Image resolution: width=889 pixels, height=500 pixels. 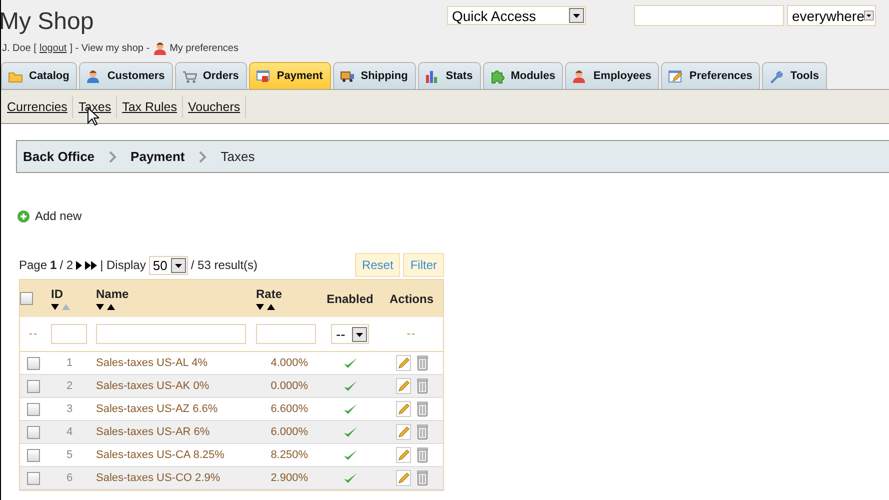 What do you see at coordinates (374, 75) in the screenshot?
I see `nav-tab: Shipping` at bounding box center [374, 75].